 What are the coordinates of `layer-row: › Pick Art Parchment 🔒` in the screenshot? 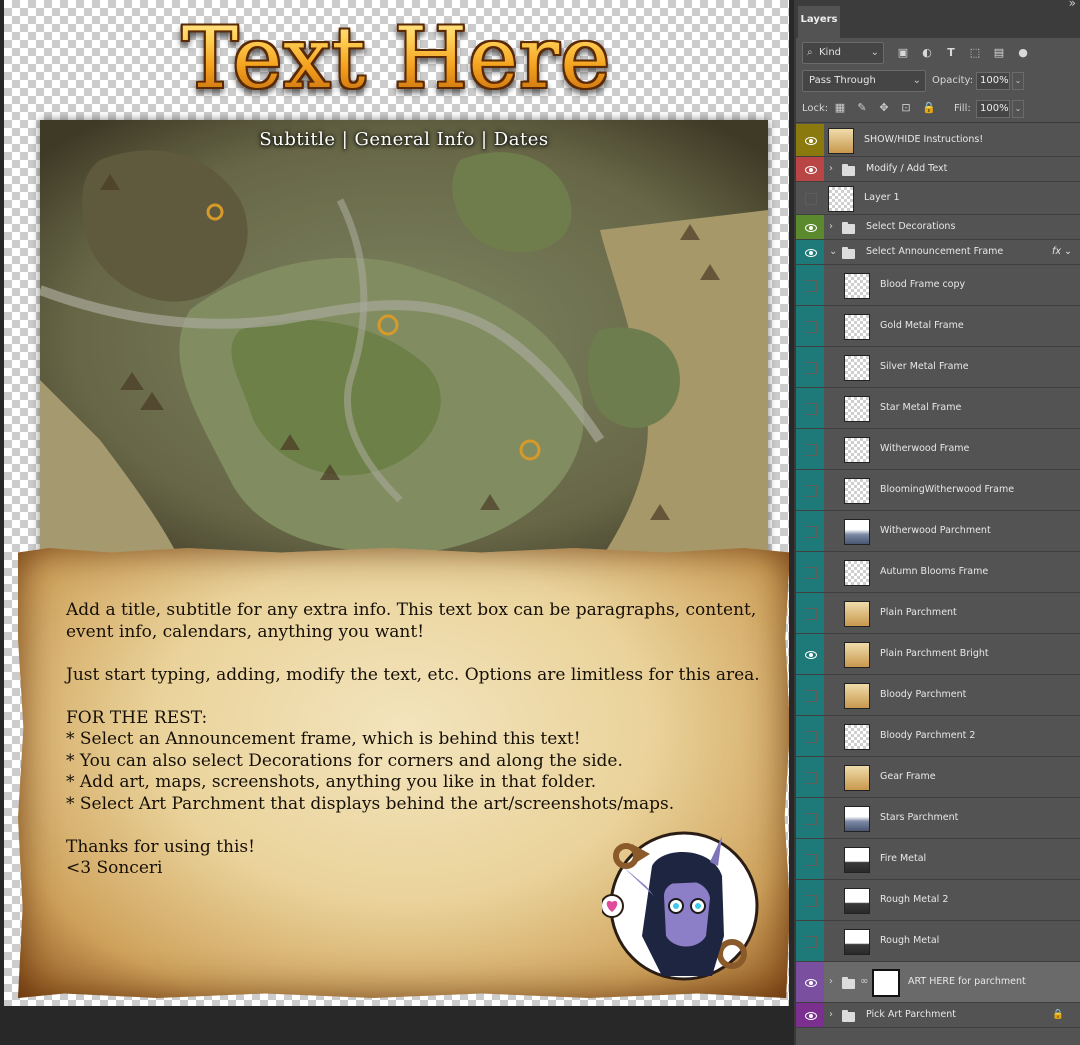 It's located at (938, 1015).